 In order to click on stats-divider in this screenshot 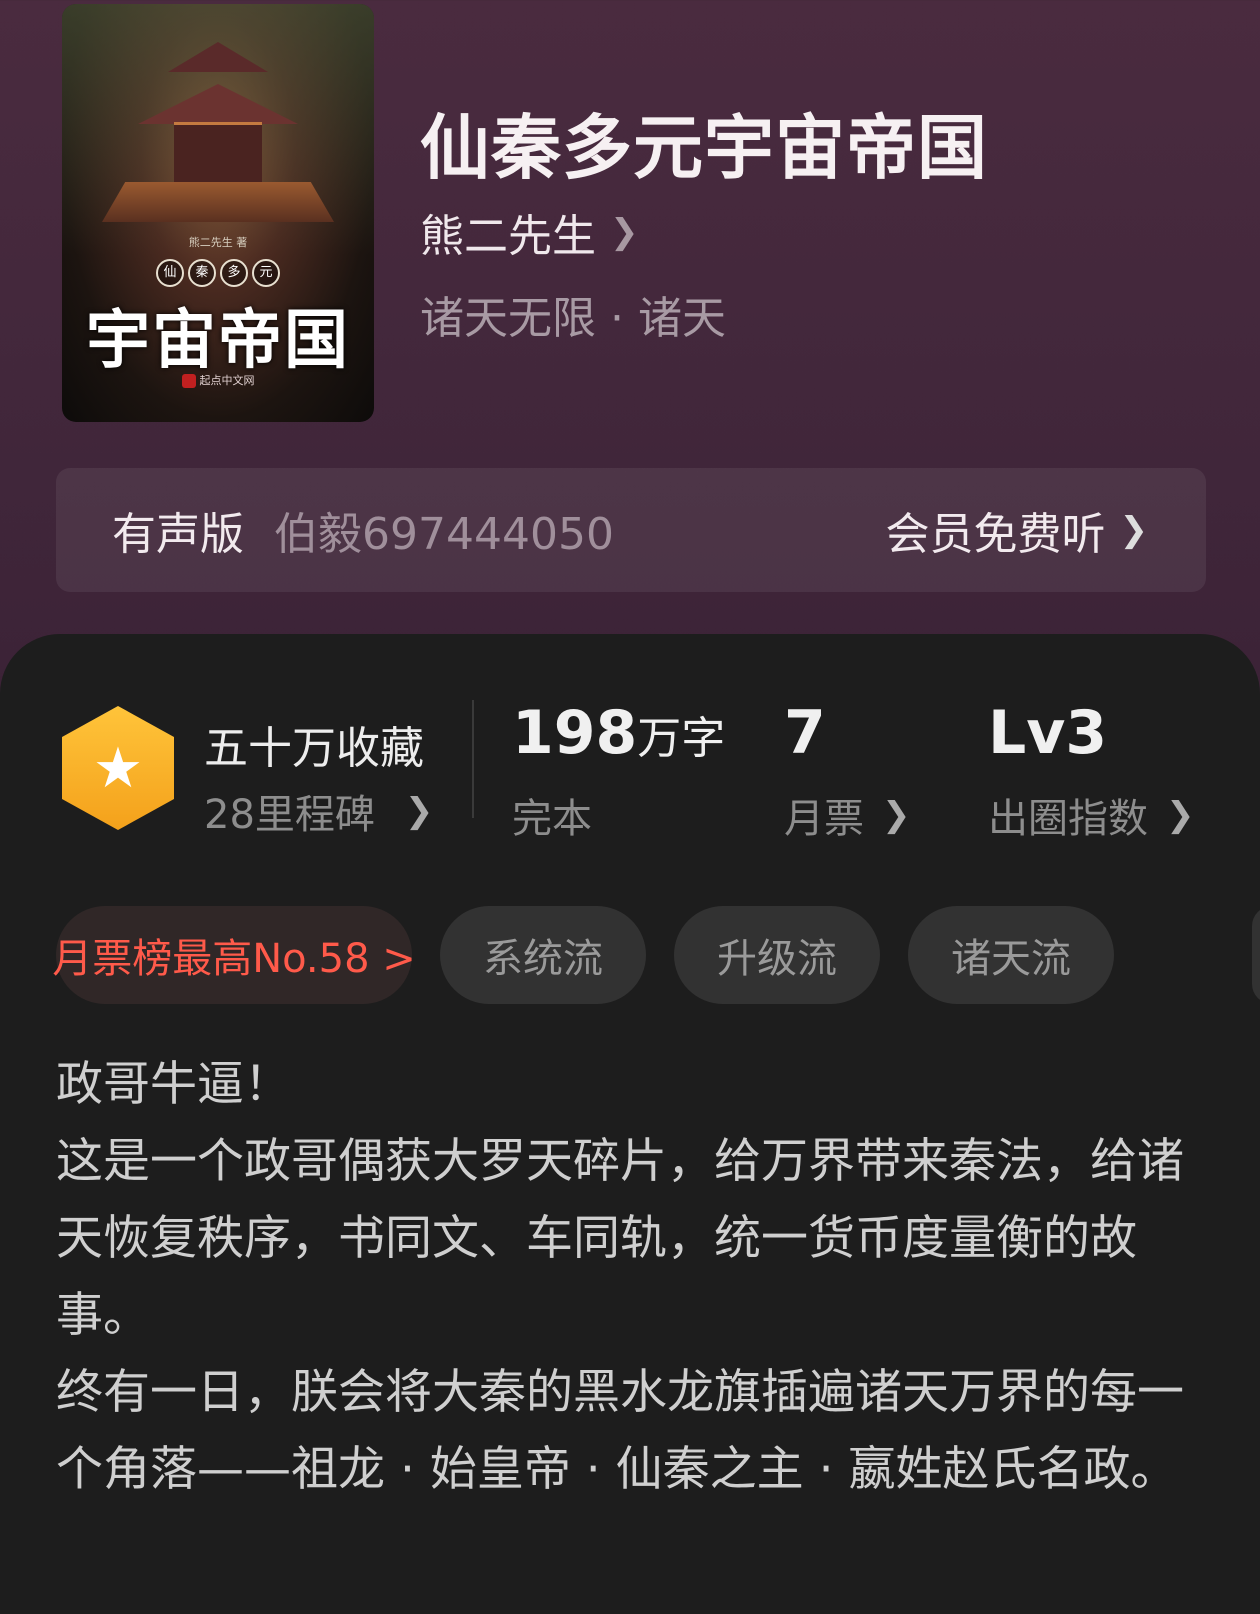, I will do `click(473, 759)`.